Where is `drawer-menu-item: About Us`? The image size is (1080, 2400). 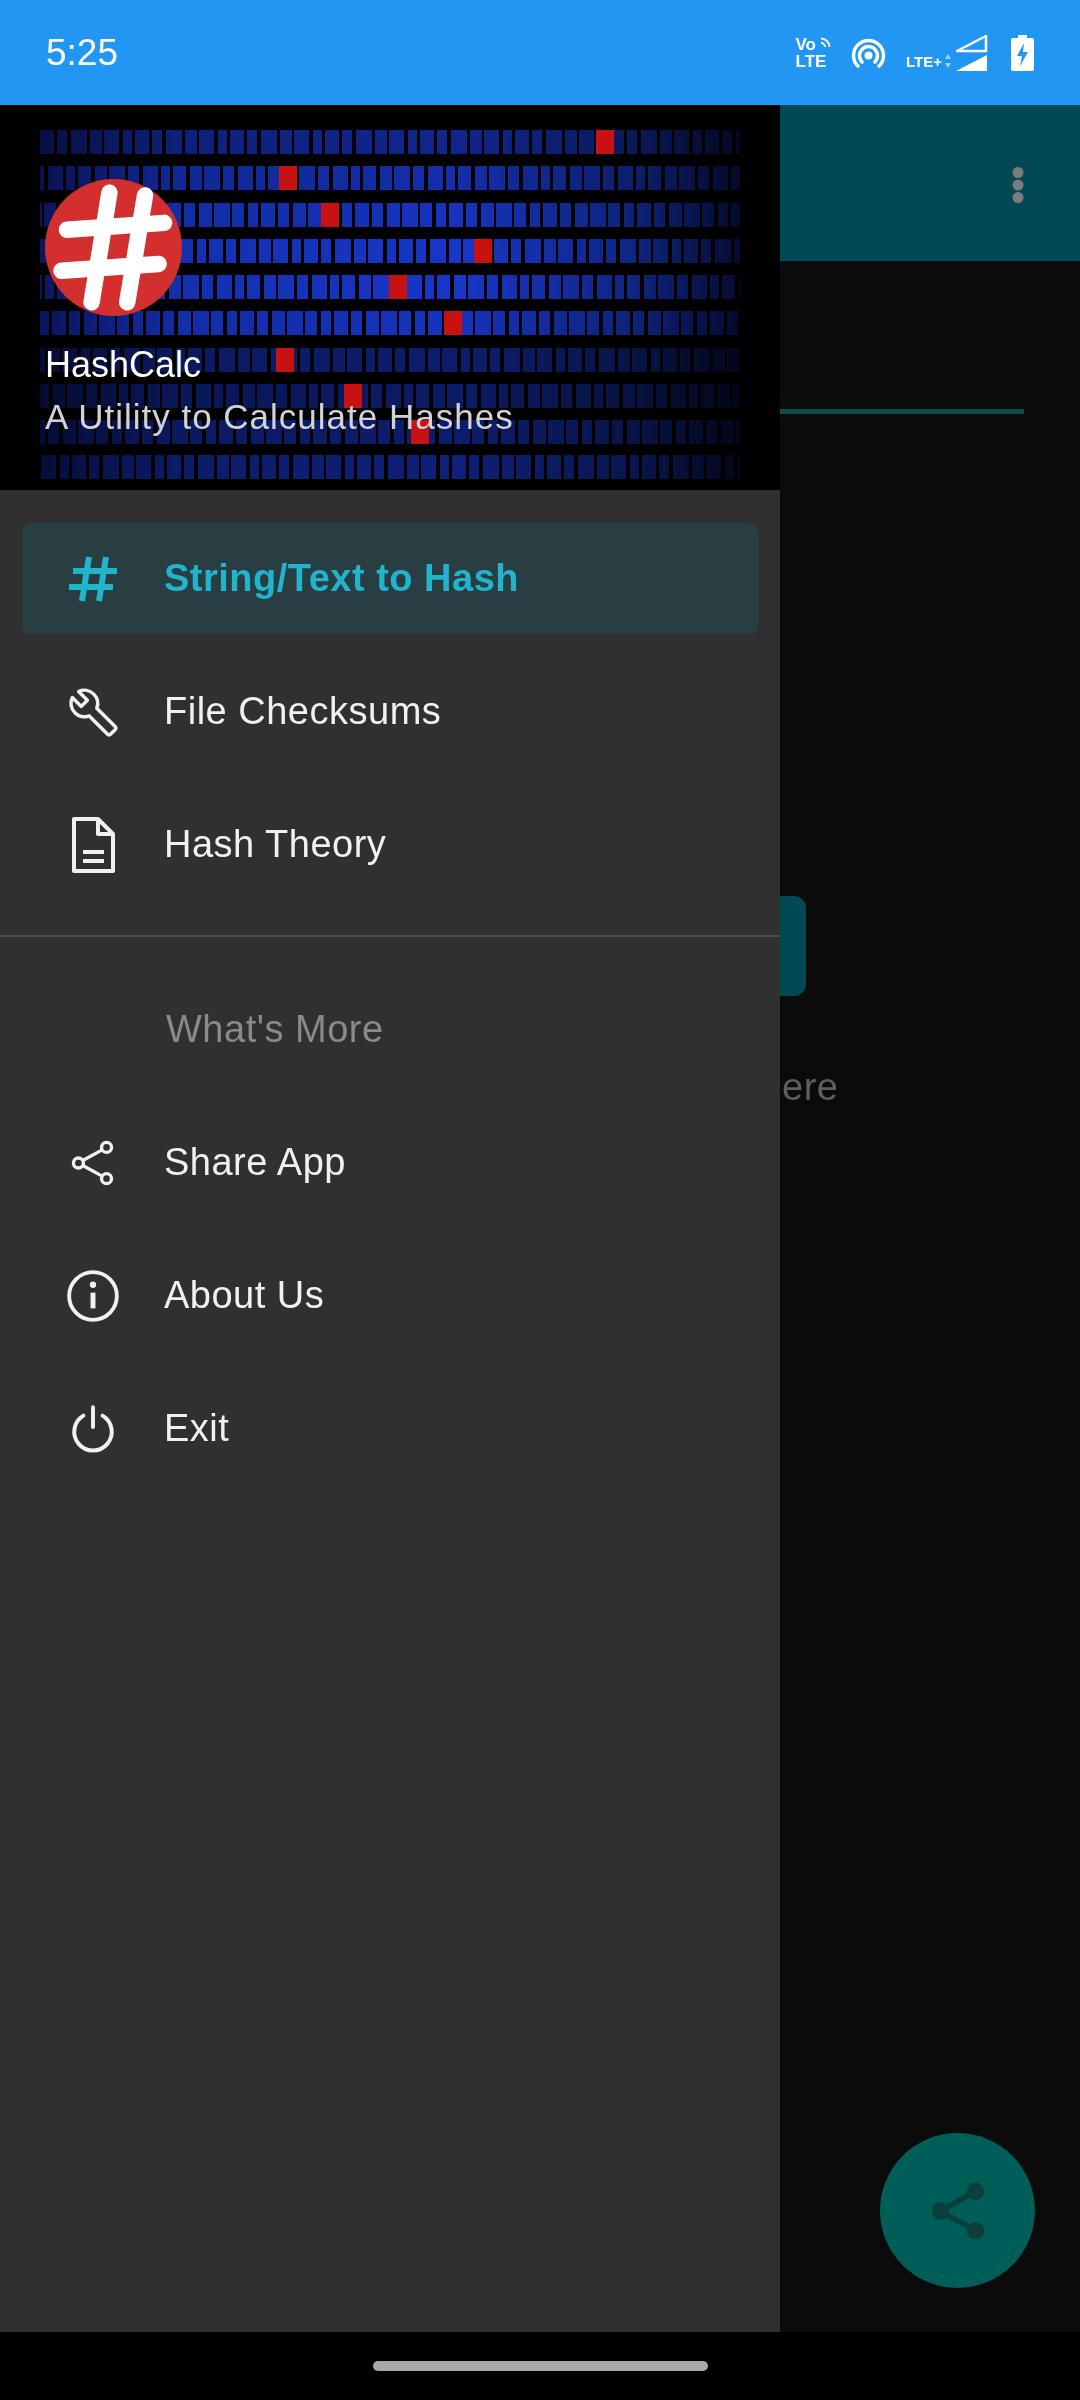 drawer-menu-item: About Us is located at coordinates (390, 1295).